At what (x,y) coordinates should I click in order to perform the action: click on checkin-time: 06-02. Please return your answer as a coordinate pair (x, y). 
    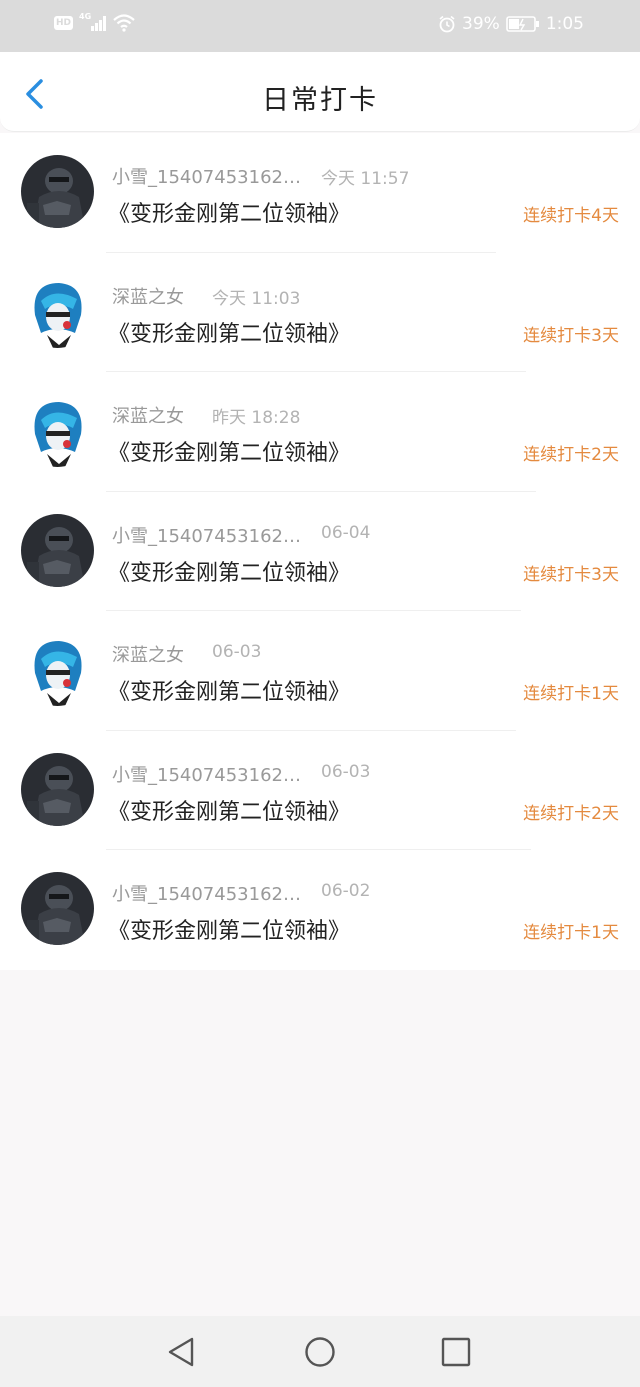
    Looking at the image, I should click on (346, 891).